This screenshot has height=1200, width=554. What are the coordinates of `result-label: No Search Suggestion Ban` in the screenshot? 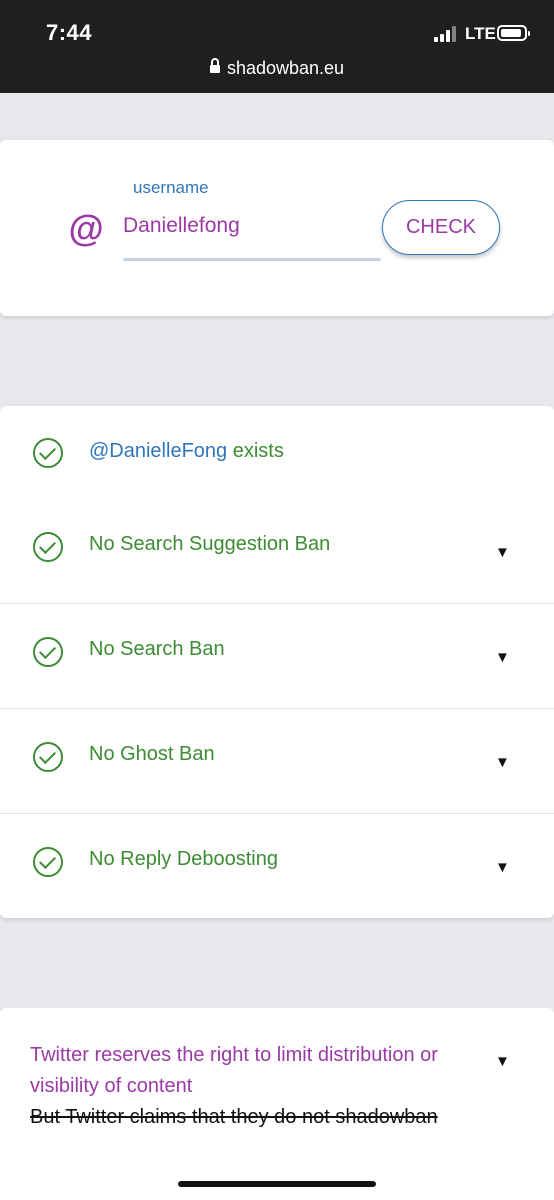 It's located at (210, 544).